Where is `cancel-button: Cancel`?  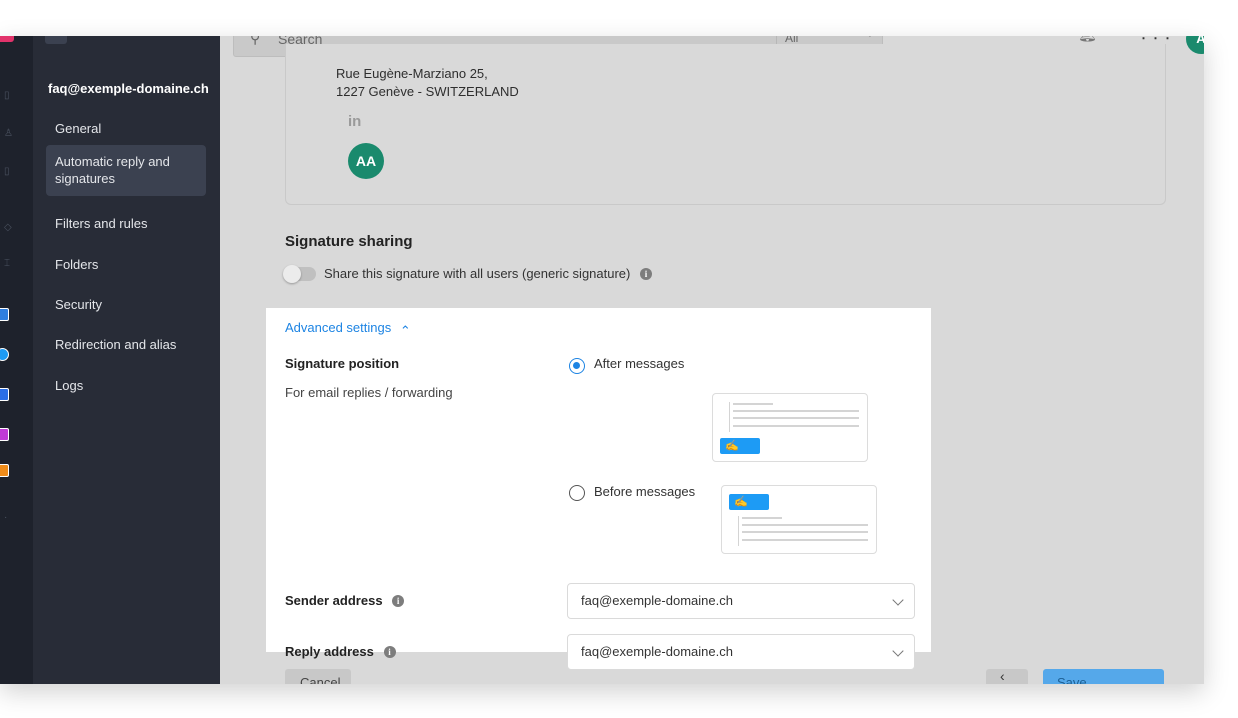
cancel-button: Cancel is located at coordinates (318, 676).